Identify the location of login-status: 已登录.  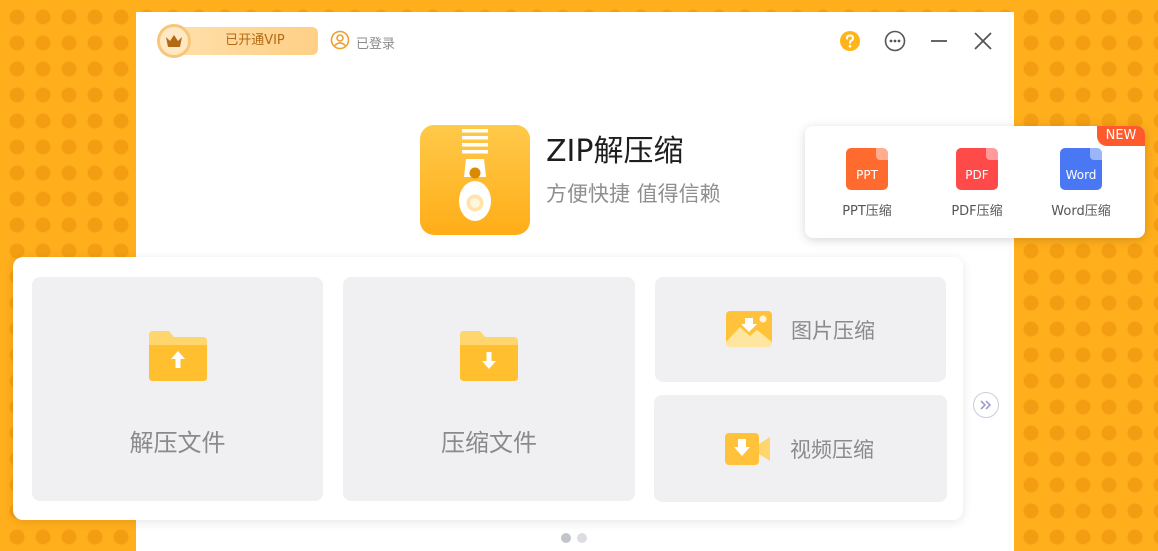
(363, 42).